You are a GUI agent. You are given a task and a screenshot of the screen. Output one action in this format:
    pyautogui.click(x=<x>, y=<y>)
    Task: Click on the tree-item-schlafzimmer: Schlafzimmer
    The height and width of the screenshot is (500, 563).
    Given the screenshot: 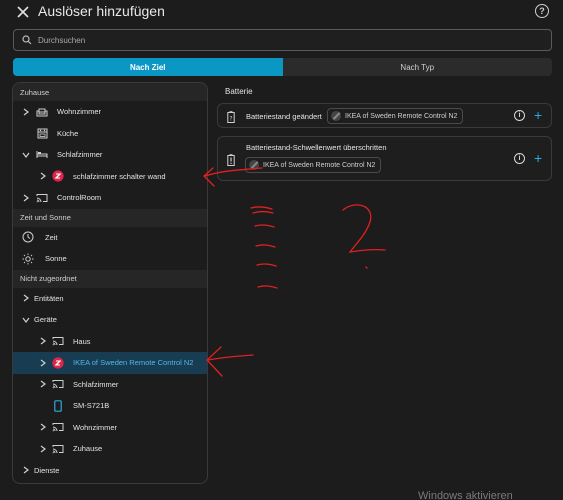 What is the action you would take?
    pyautogui.click(x=110, y=155)
    